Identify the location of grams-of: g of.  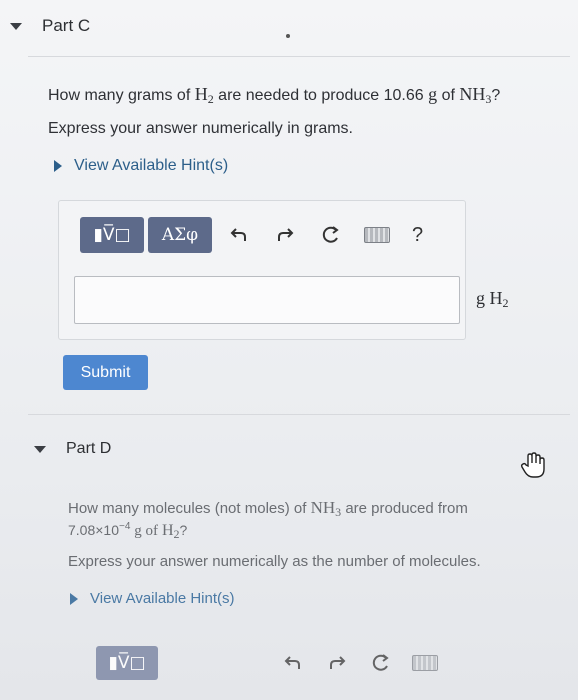
(146, 531).